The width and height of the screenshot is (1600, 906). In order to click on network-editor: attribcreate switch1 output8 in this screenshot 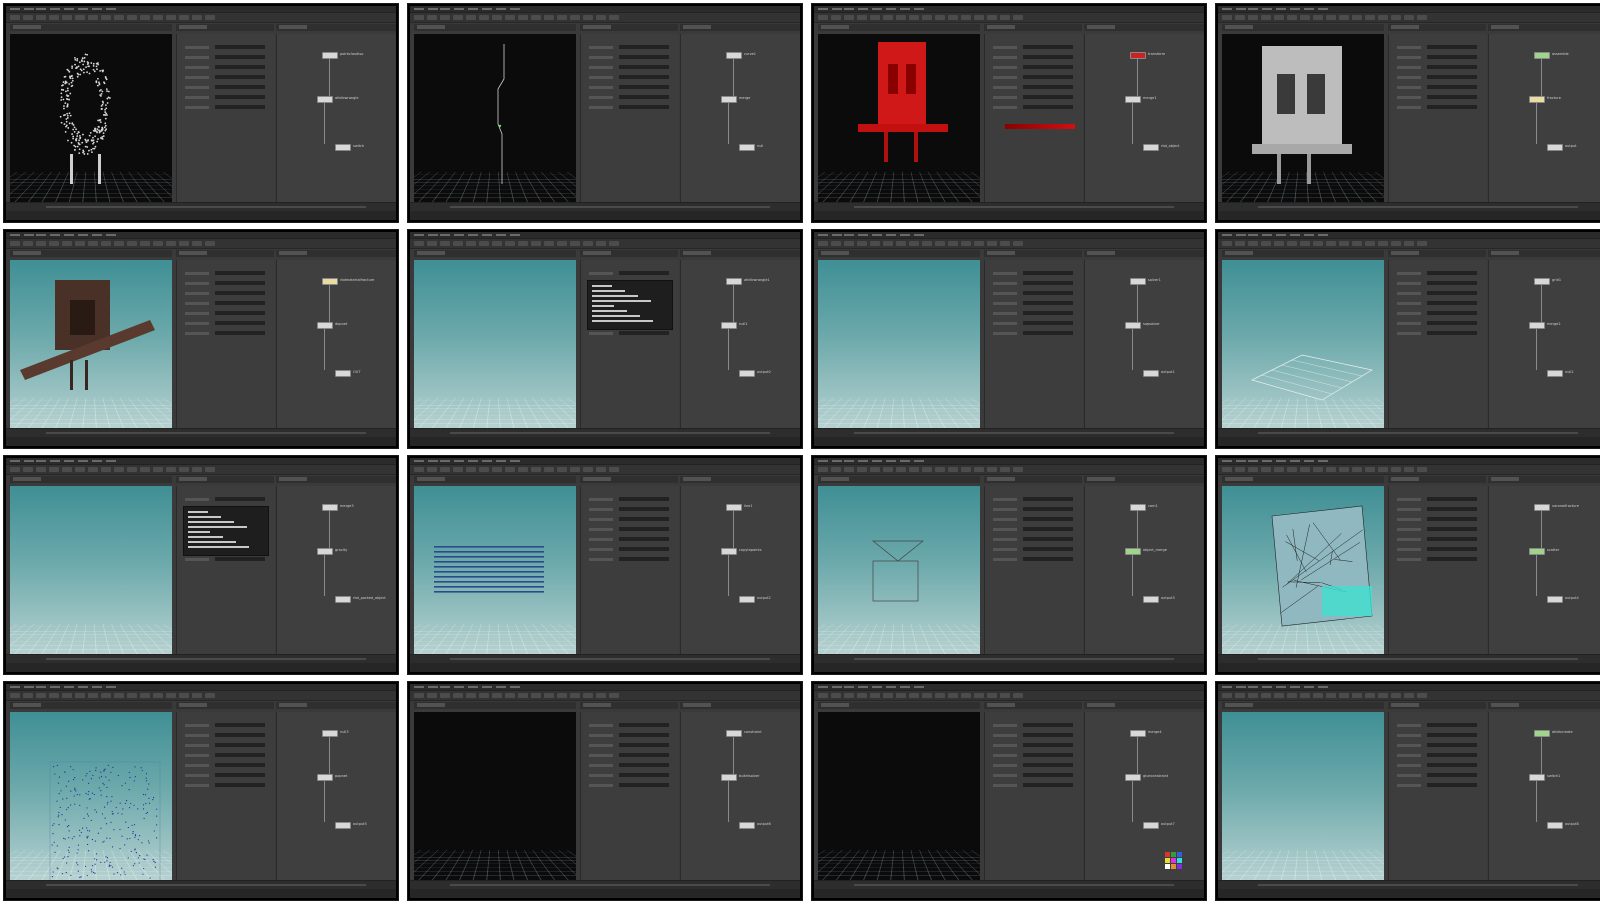, I will do `click(1544, 797)`.